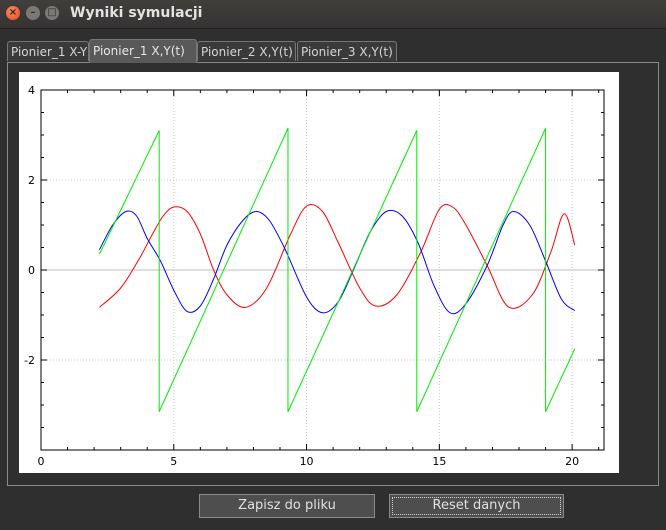 The image size is (666, 530). Describe the element at coordinates (29, 360) in the screenshot. I see `y-tick-label: -2` at that location.